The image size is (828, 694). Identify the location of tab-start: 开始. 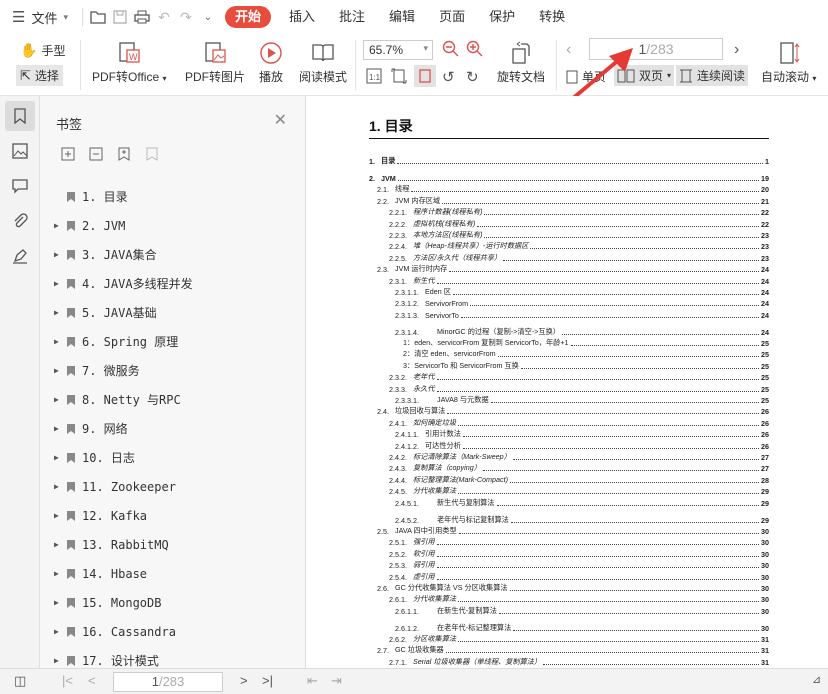
(248, 17).